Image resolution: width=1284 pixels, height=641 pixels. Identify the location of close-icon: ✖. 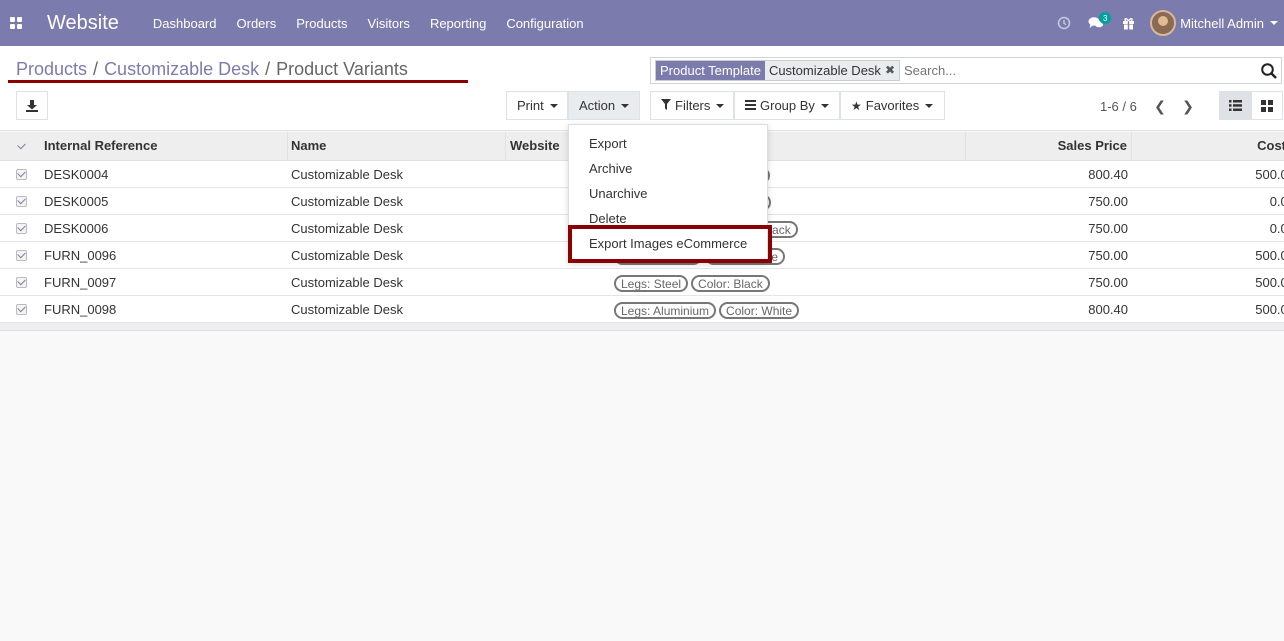
(890, 70).